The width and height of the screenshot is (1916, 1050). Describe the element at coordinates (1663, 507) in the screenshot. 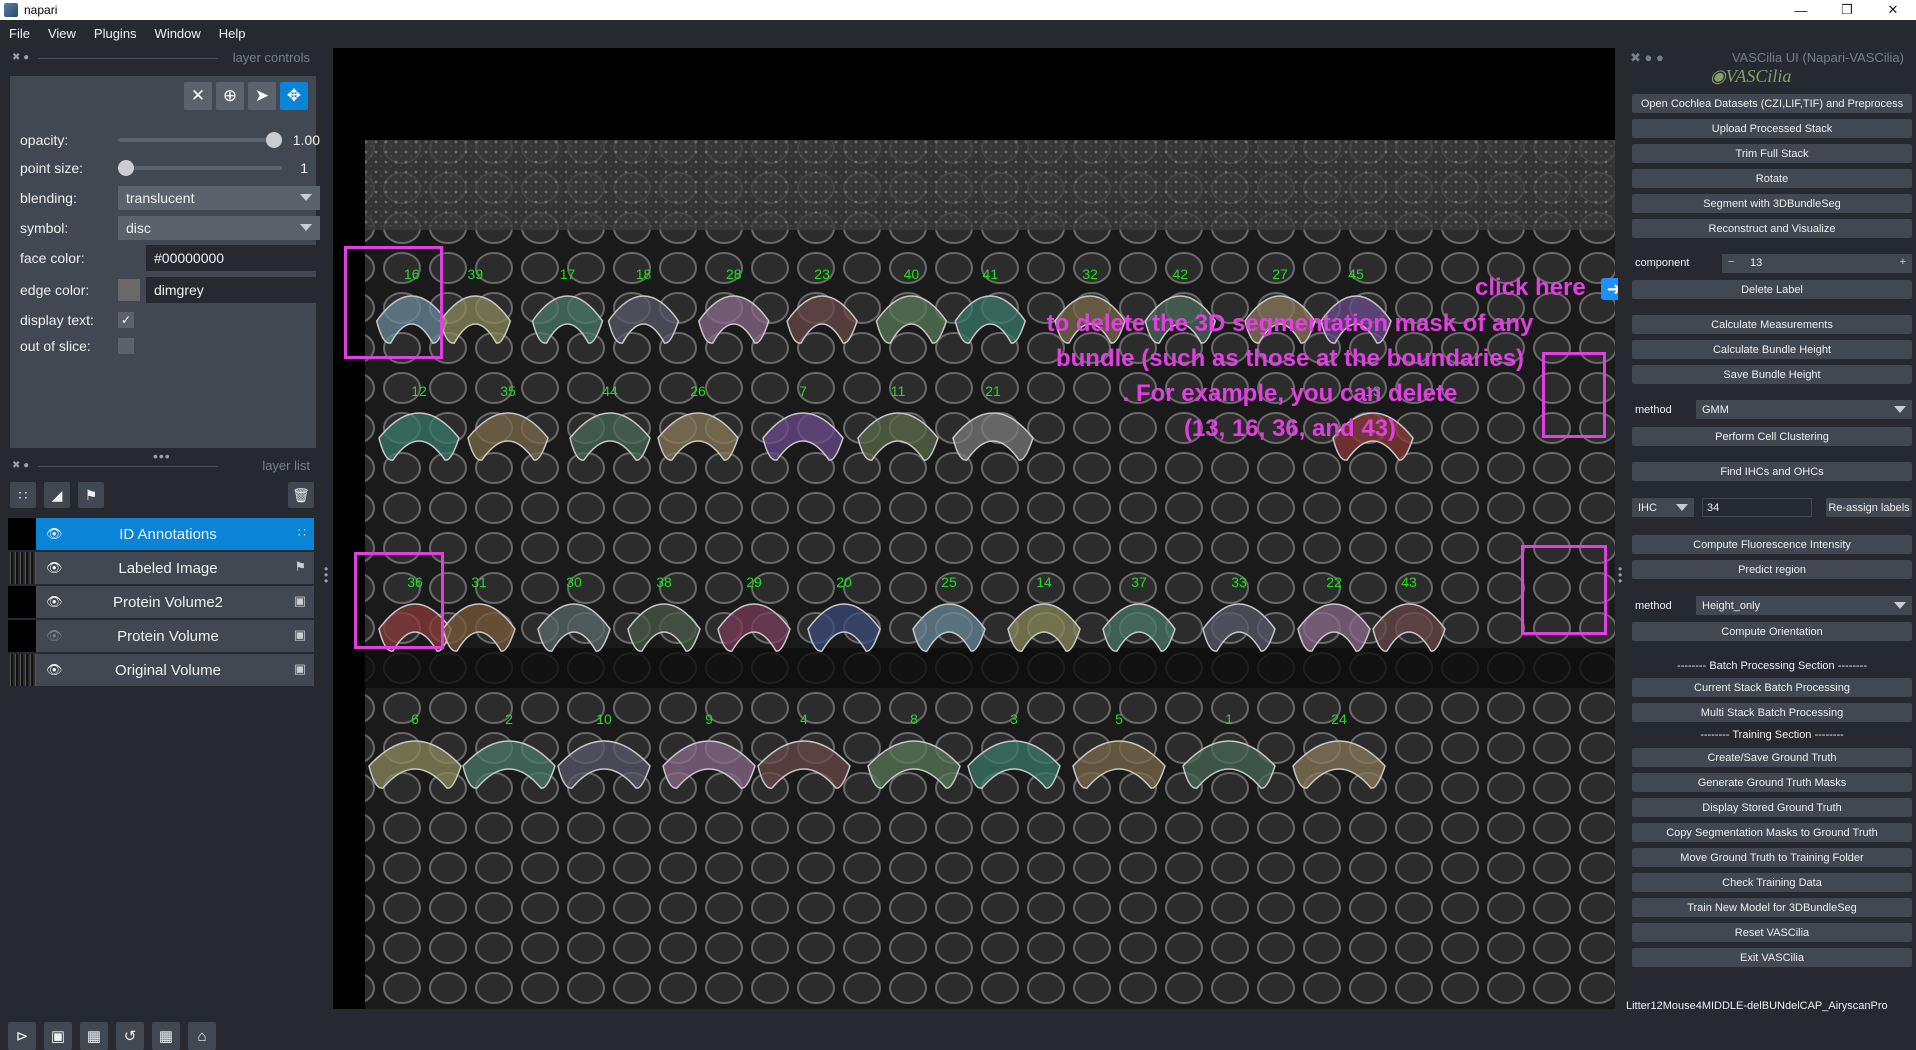

I see `cell-type-select: IHC` at that location.